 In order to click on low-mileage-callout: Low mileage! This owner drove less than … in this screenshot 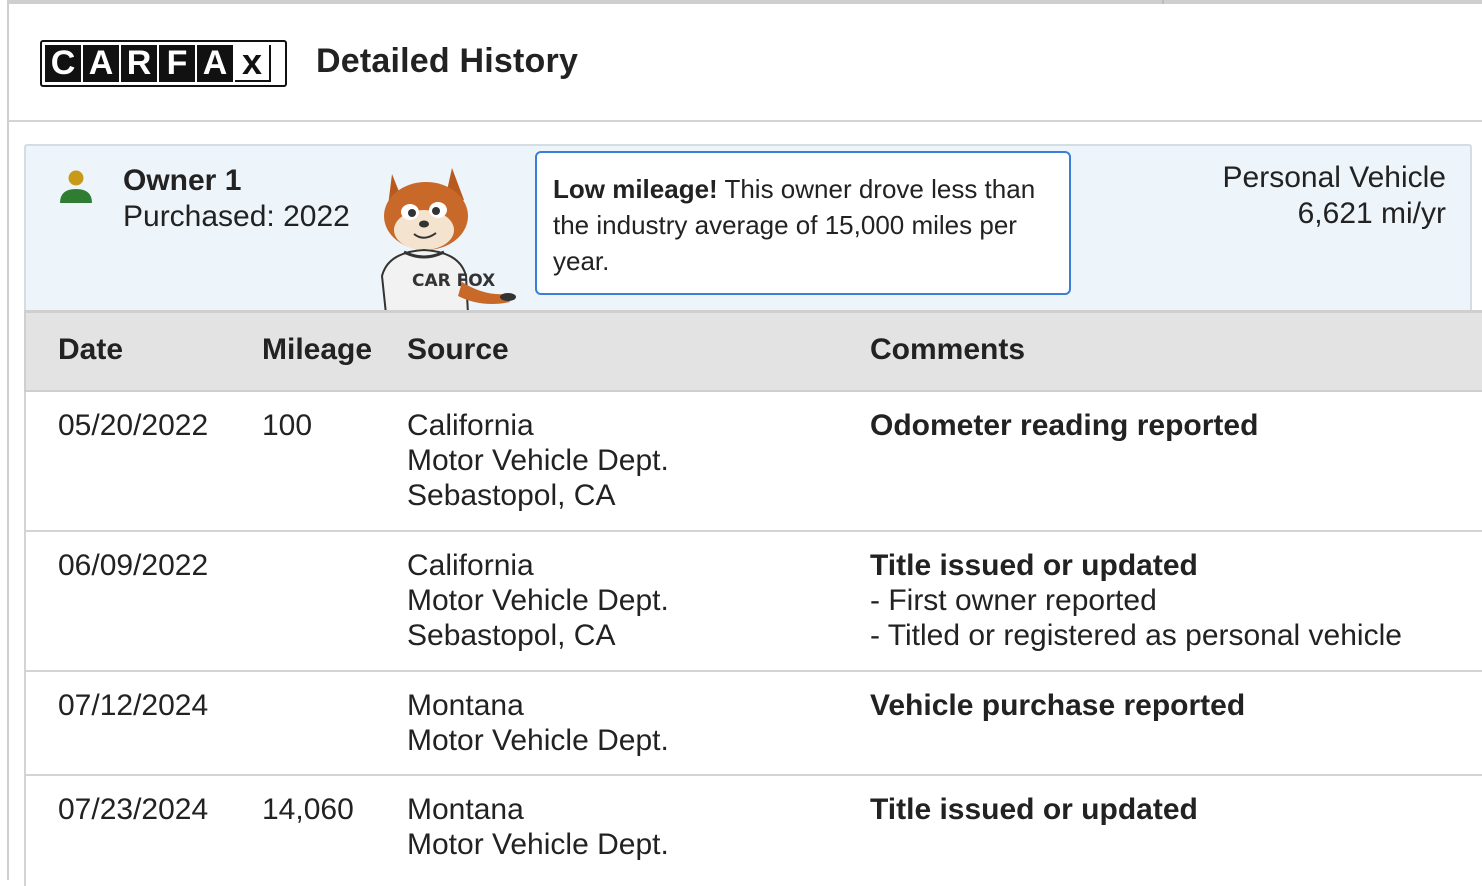, I will do `click(803, 223)`.